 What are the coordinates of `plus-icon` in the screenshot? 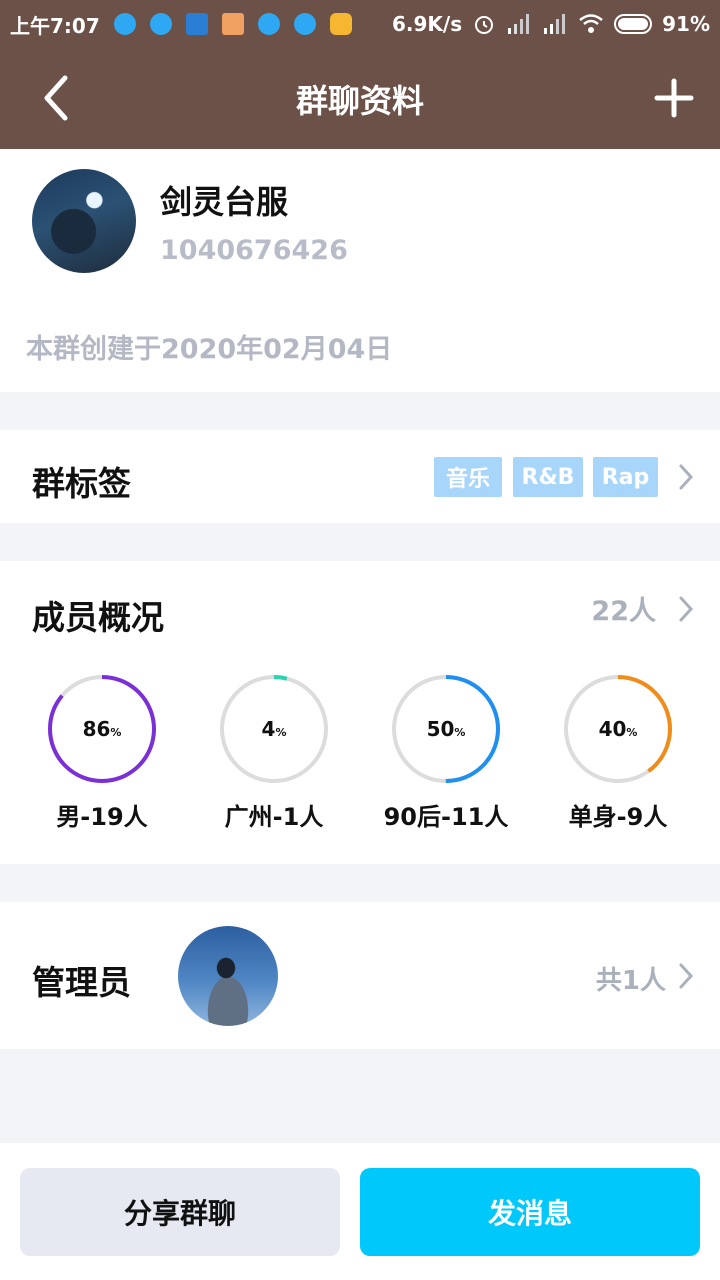 It's located at (674, 98).